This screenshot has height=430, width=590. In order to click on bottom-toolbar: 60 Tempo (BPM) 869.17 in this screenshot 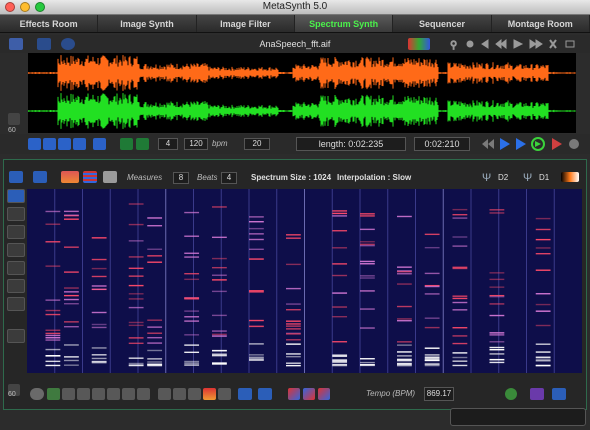, I will do `click(295, 394)`.